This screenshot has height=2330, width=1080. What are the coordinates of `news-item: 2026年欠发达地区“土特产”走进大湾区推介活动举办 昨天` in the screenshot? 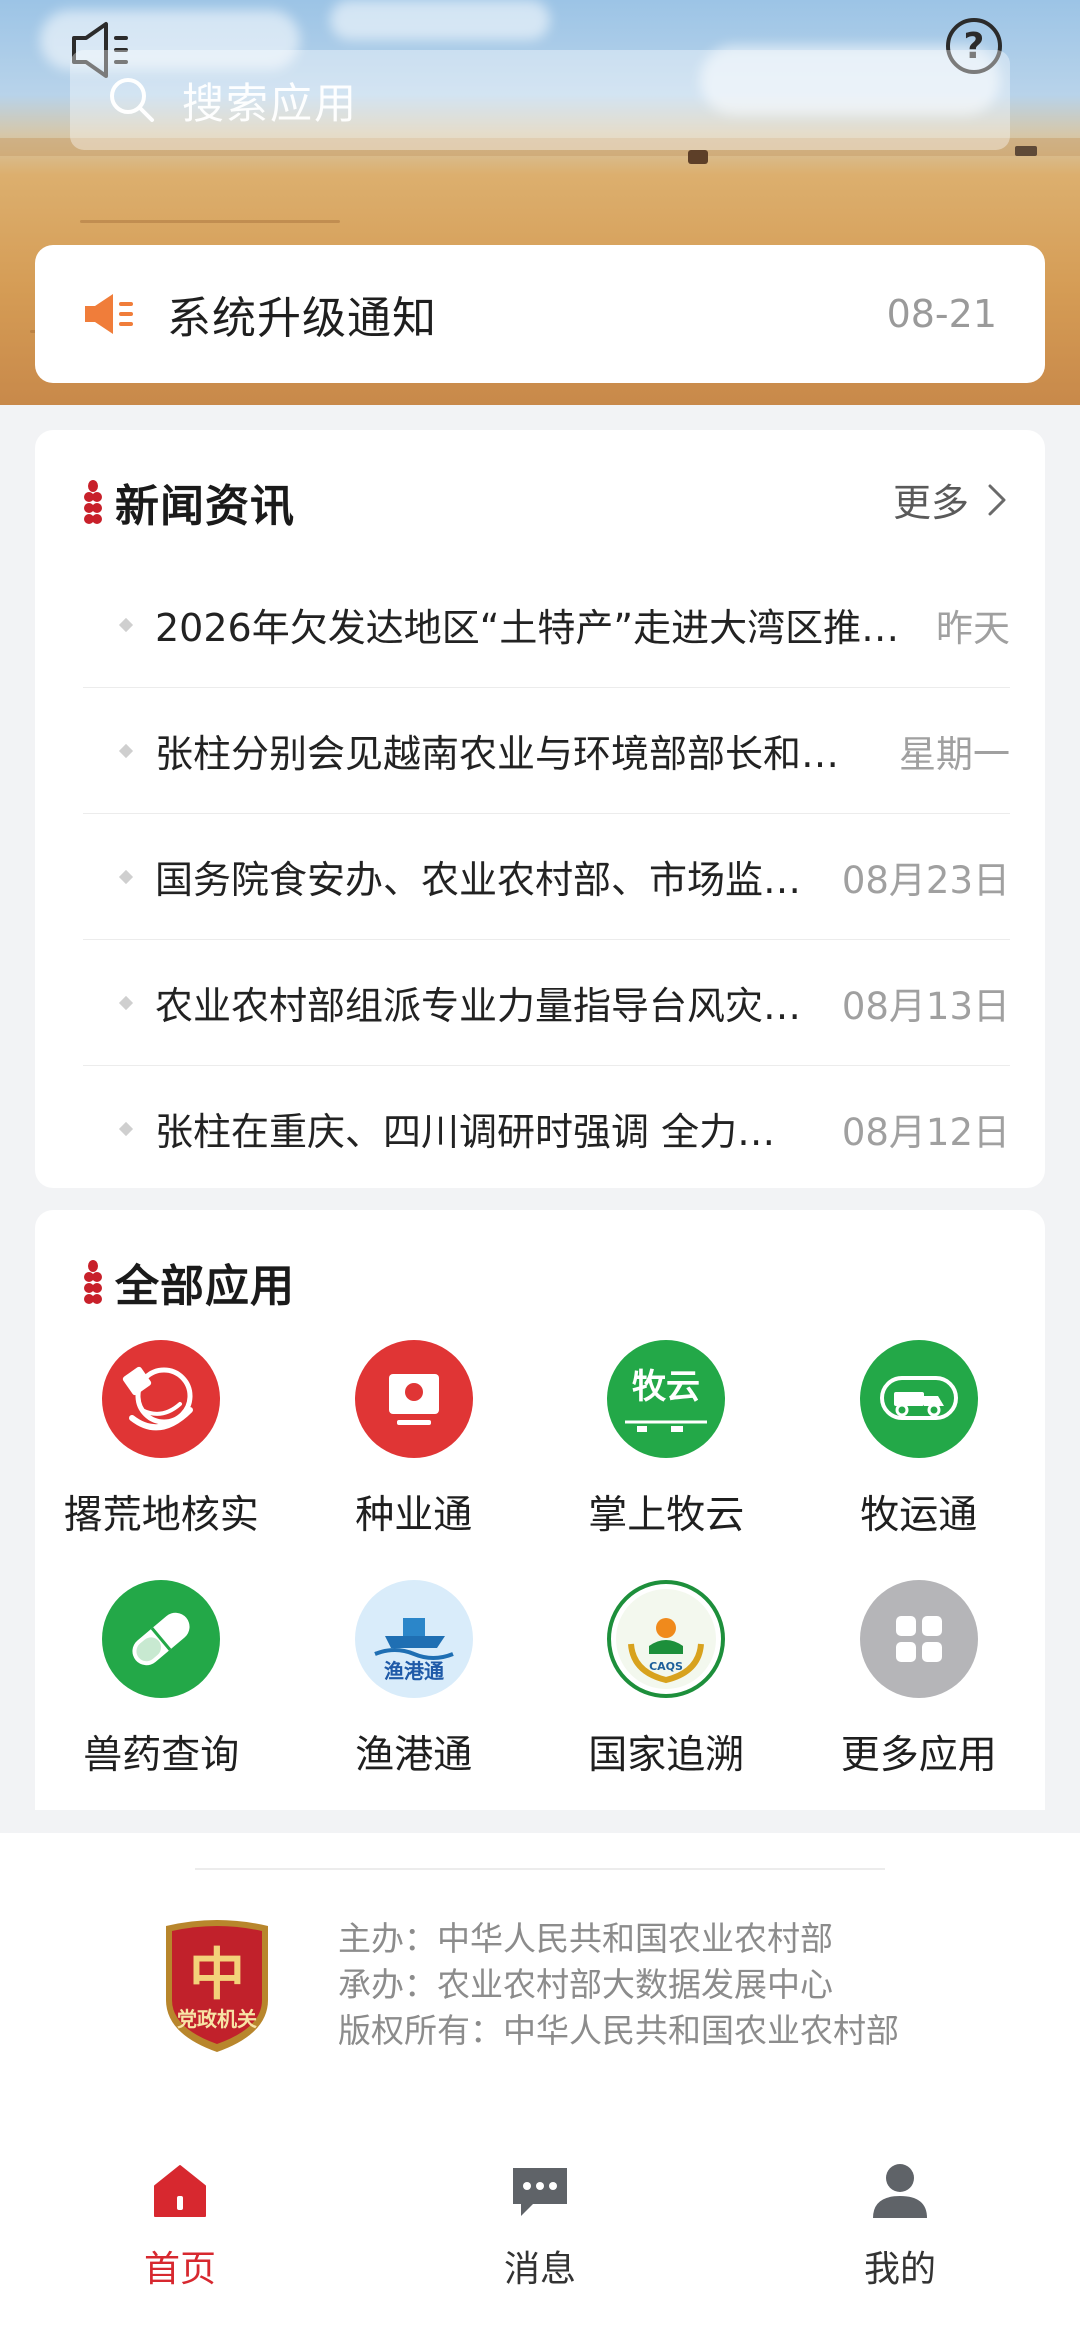 It's located at (546, 625).